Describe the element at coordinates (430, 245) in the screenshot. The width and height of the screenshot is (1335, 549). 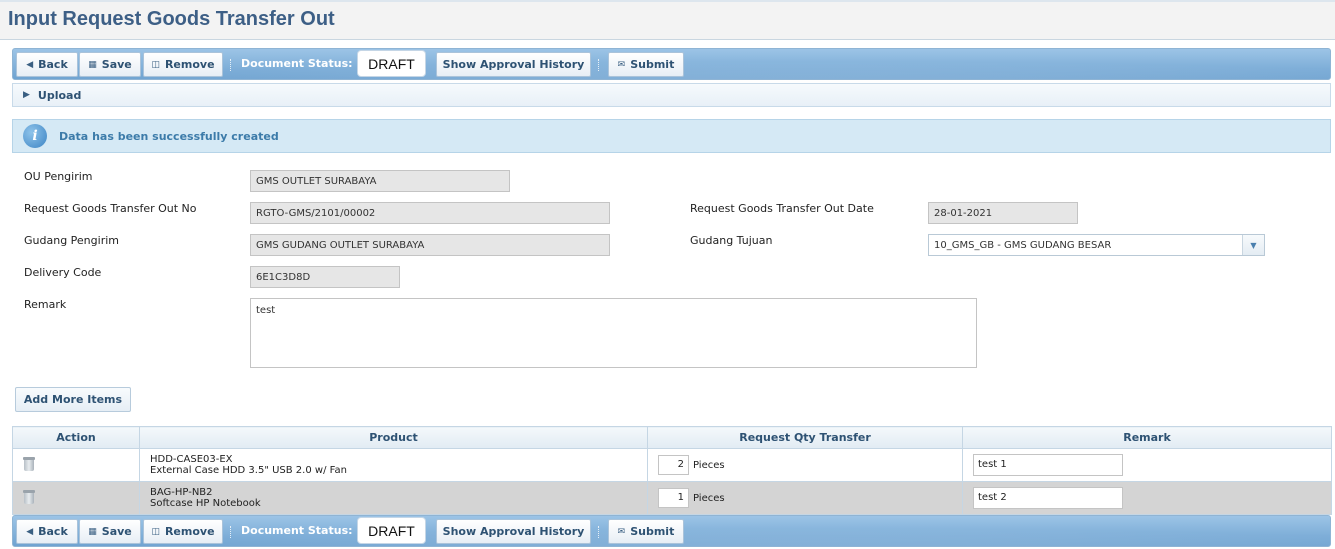
I see `gudang-pengirim-field: GMS GUDANG OUTLET SURABAYA` at that location.